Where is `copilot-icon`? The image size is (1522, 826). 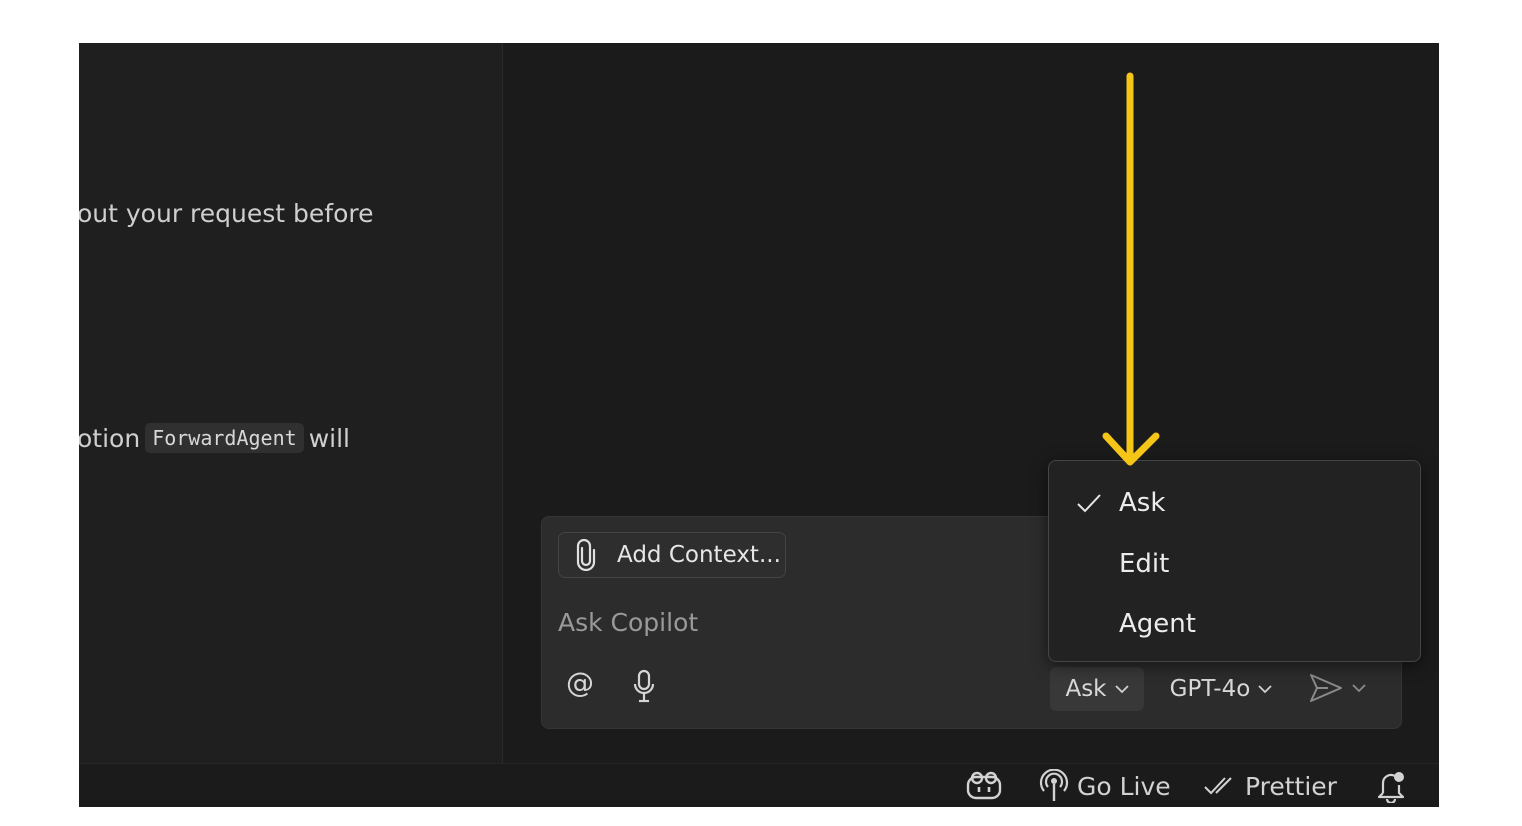 copilot-icon is located at coordinates (984, 785).